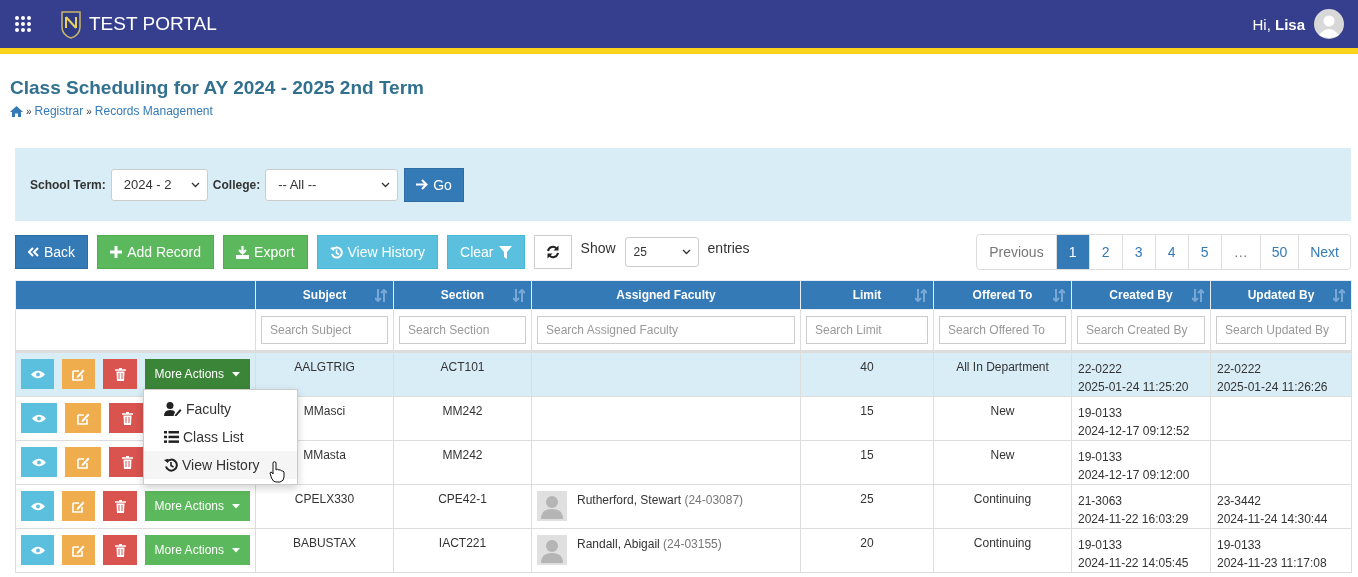 The width and height of the screenshot is (1358, 577). I want to click on pagination-item: 2, so click(1105, 252).